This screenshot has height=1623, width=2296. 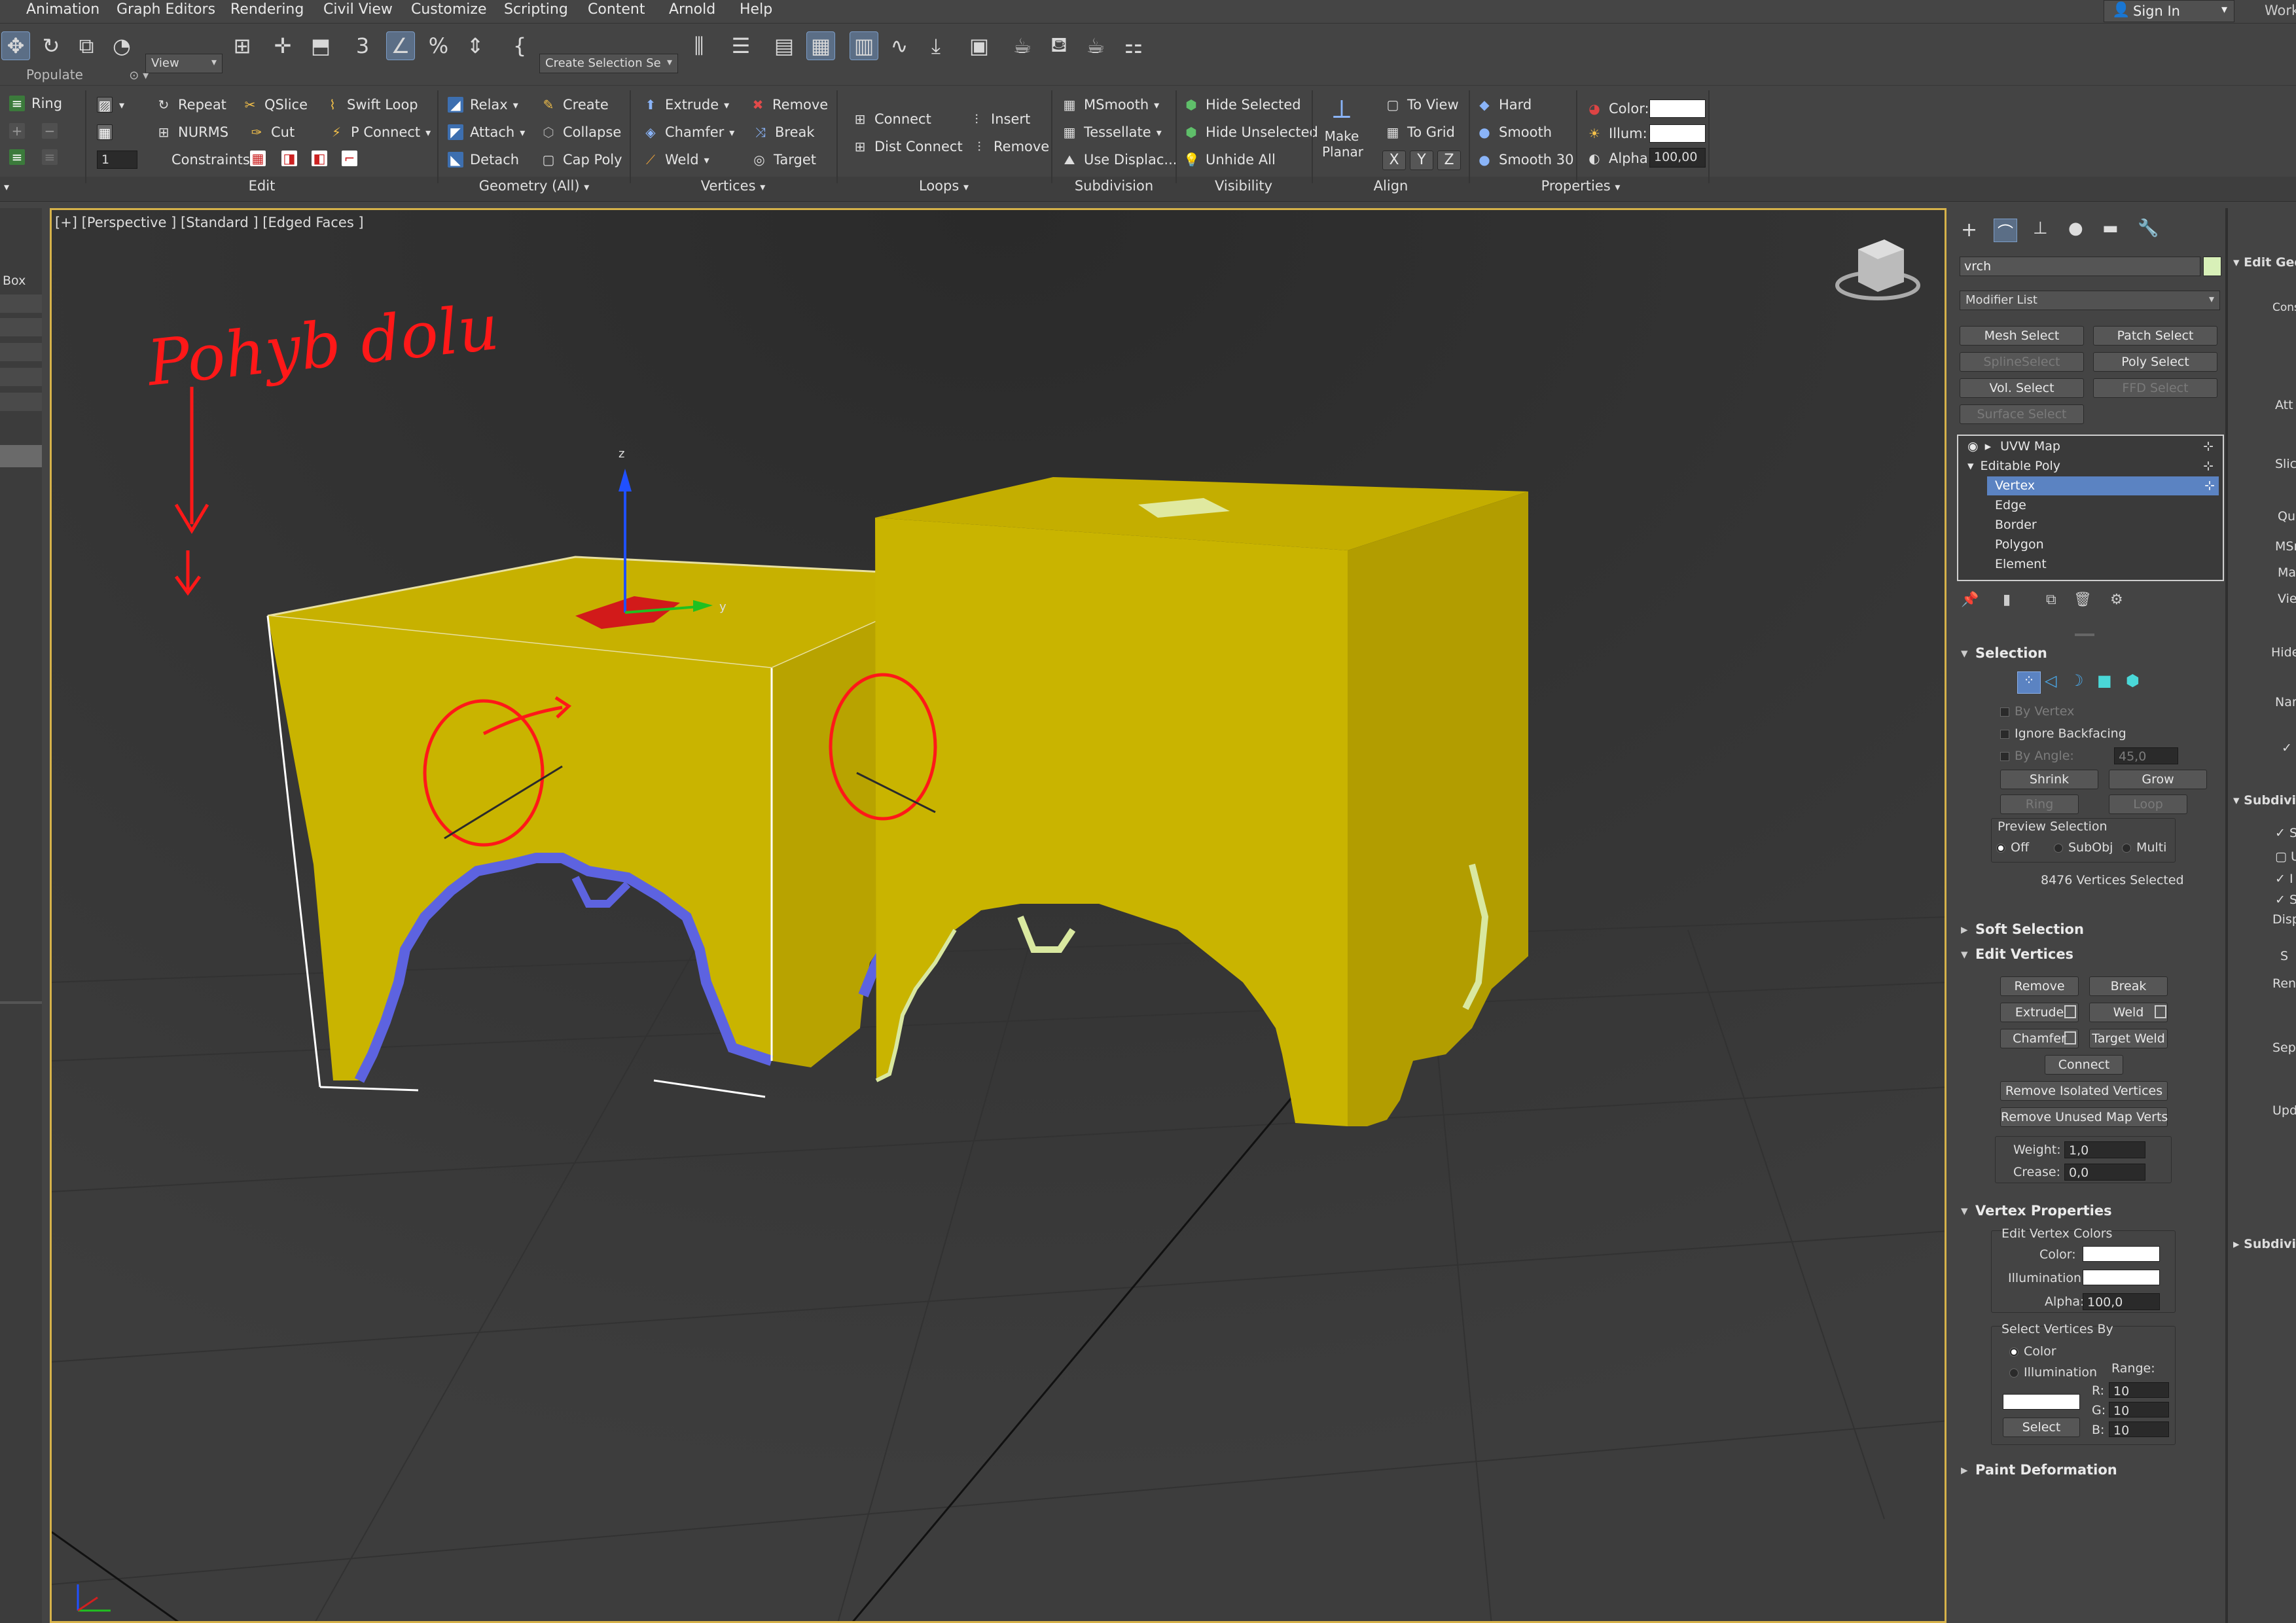 What do you see at coordinates (1449, 160) in the screenshot?
I see `align-z-button: Z` at bounding box center [1449, 160].